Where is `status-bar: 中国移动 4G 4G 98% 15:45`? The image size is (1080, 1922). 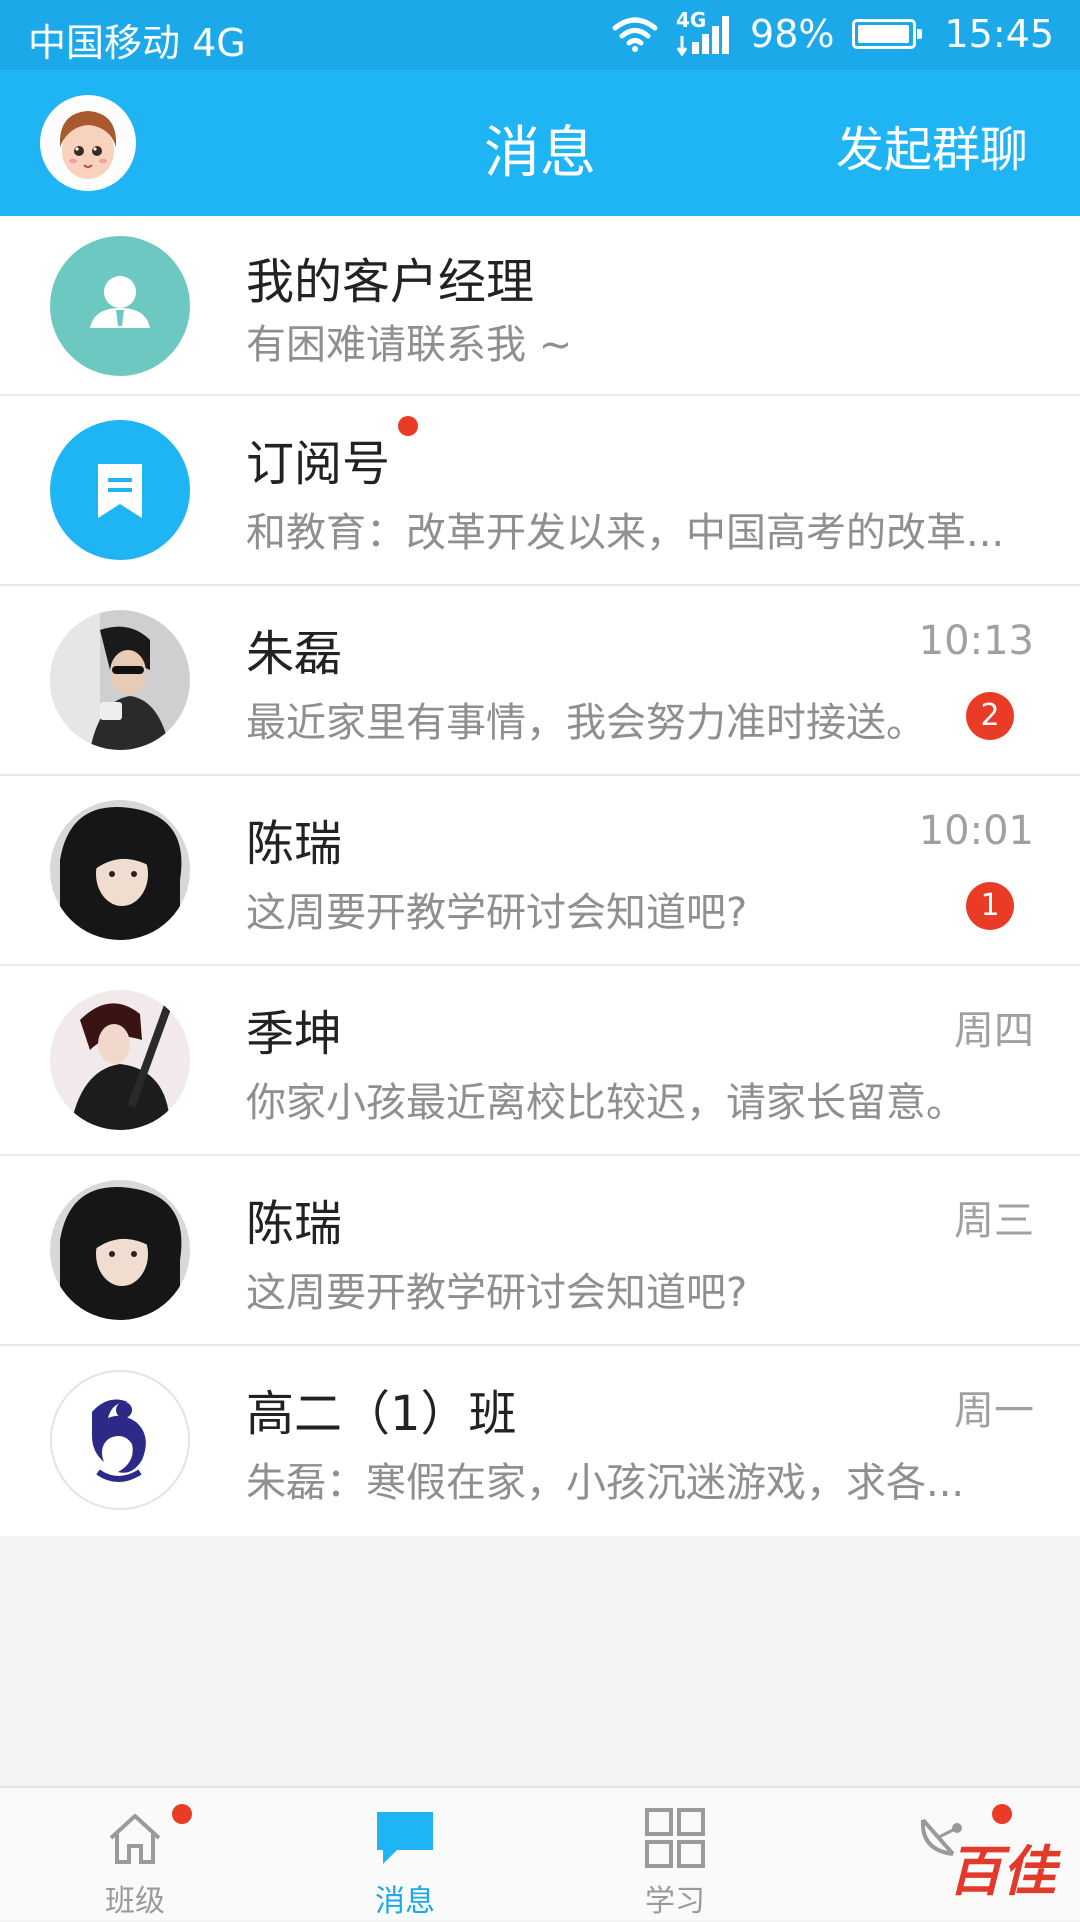
status-bar: 中国移动 4G 4G 98% 15:45 is located at coordinates (540, 35).